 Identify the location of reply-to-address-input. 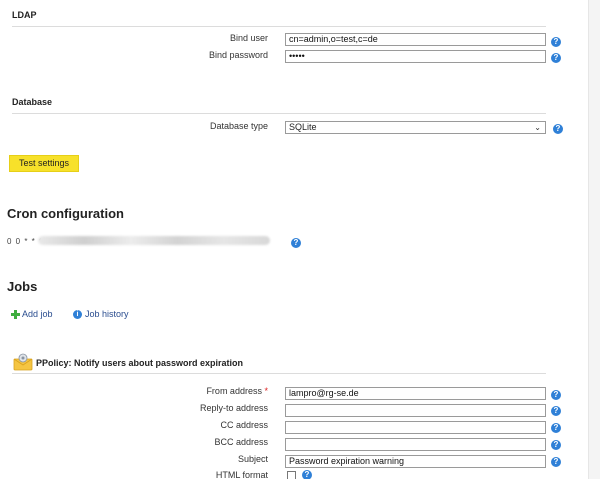
(415, 410).